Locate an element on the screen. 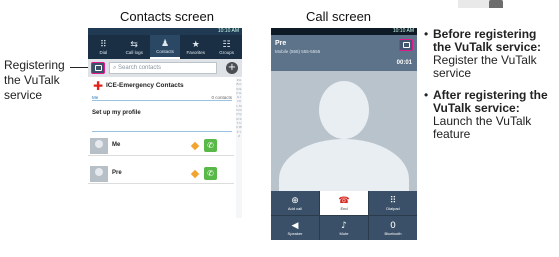 The width and height of the screenshot is (559, 257). tab-groups: ☷ Groups is located at coordinates (226, 47).